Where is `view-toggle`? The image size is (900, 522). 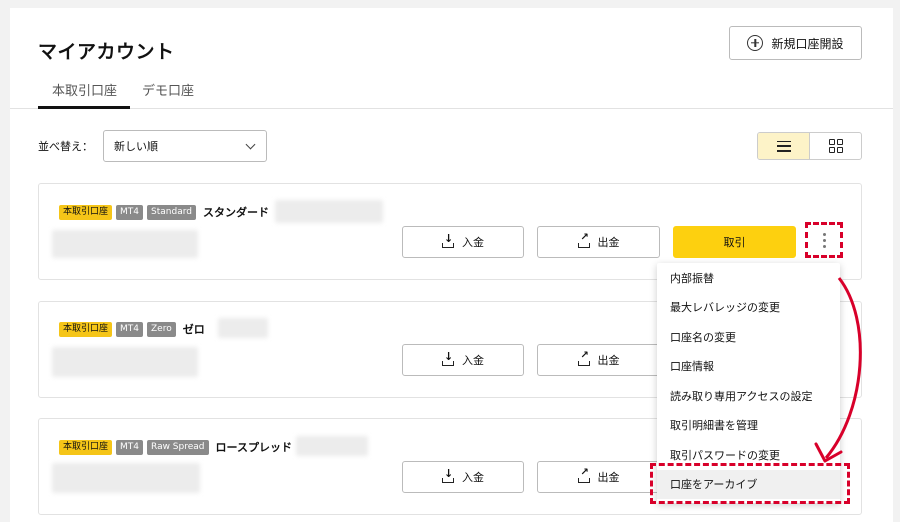 view-toggle is located at coordinates (809, 146).